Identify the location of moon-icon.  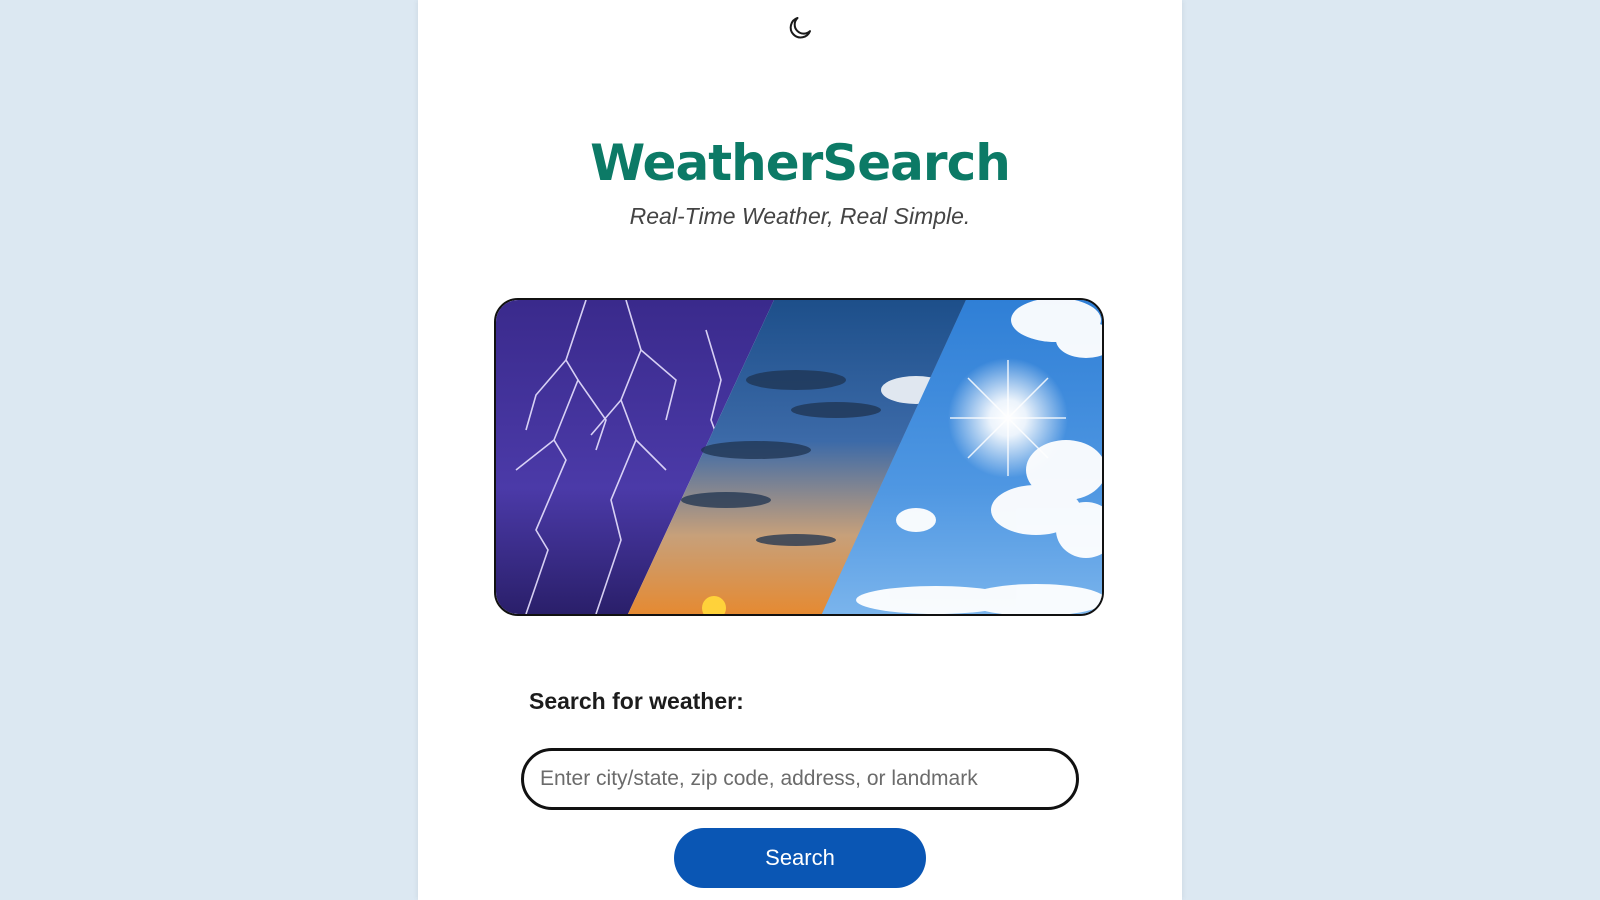
(800, 30).